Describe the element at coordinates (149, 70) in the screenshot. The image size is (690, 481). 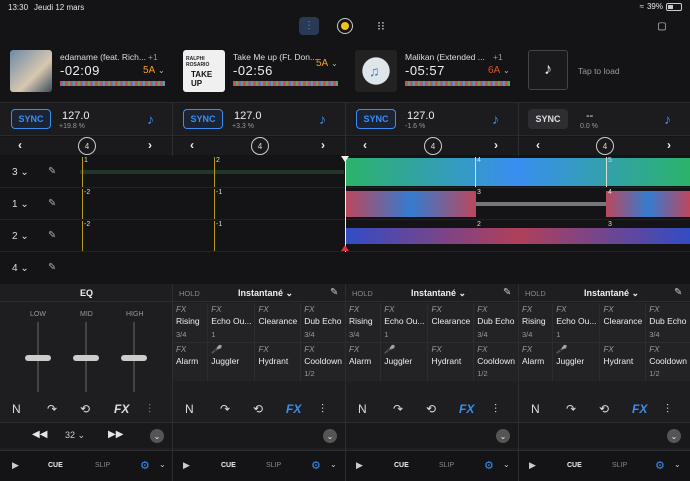
I see `deck-1-key: 5A` at that location.